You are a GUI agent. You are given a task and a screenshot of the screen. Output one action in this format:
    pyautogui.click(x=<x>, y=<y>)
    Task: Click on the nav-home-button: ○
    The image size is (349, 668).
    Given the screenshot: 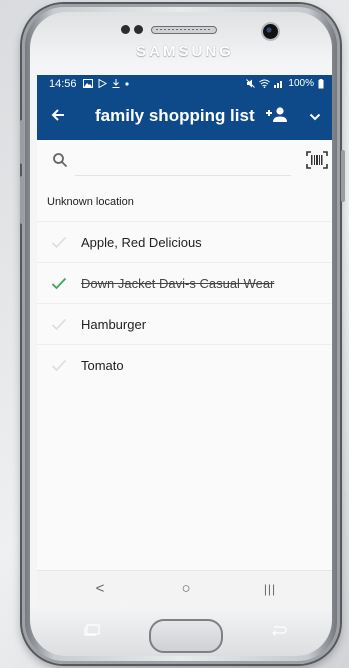 What is the action you would take?
    pyautogui.click(x=186, y=589)
    